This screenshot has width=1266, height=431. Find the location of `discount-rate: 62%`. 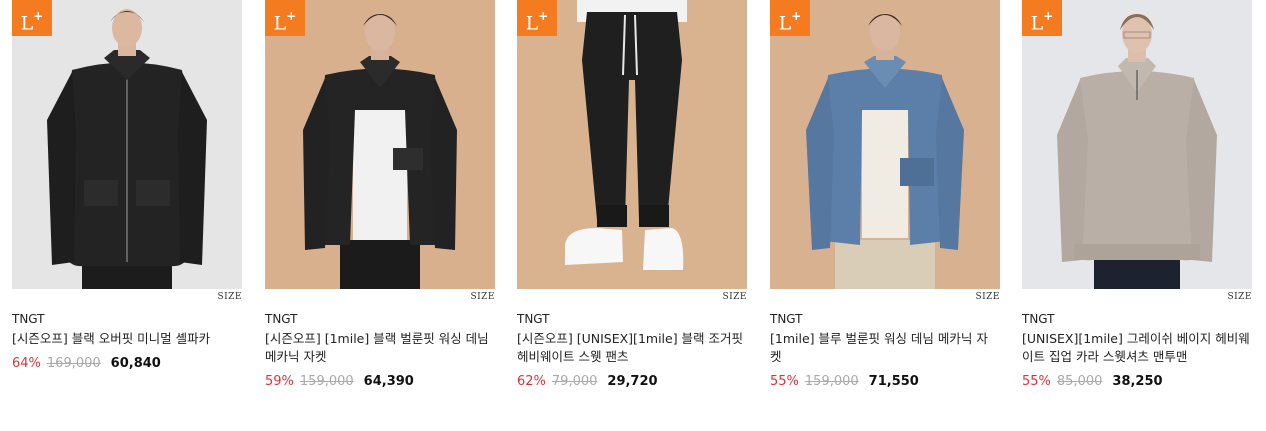

discount-rate: 62% is located at coordinates (531, 381).